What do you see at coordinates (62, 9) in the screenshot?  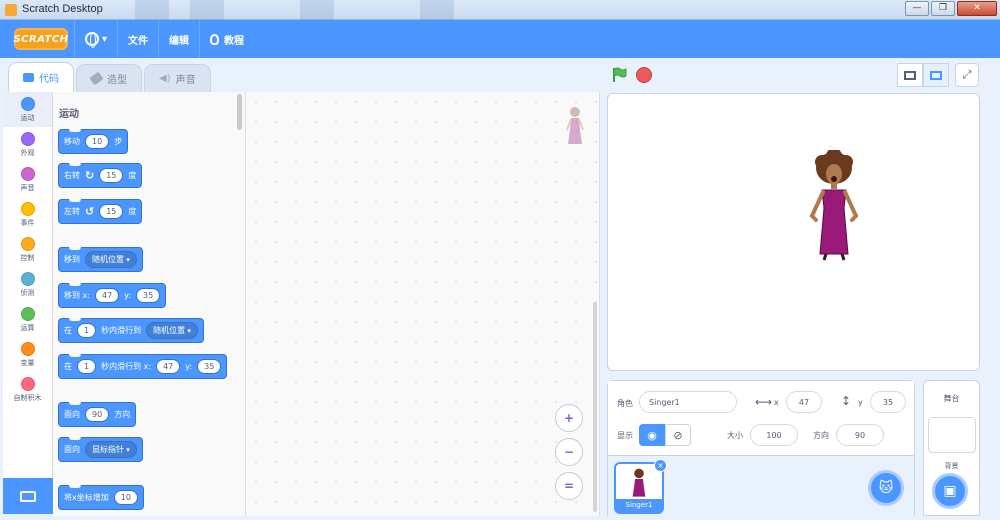 I see `window-title: Scratch Desktop` at bounding box center [62, 9].